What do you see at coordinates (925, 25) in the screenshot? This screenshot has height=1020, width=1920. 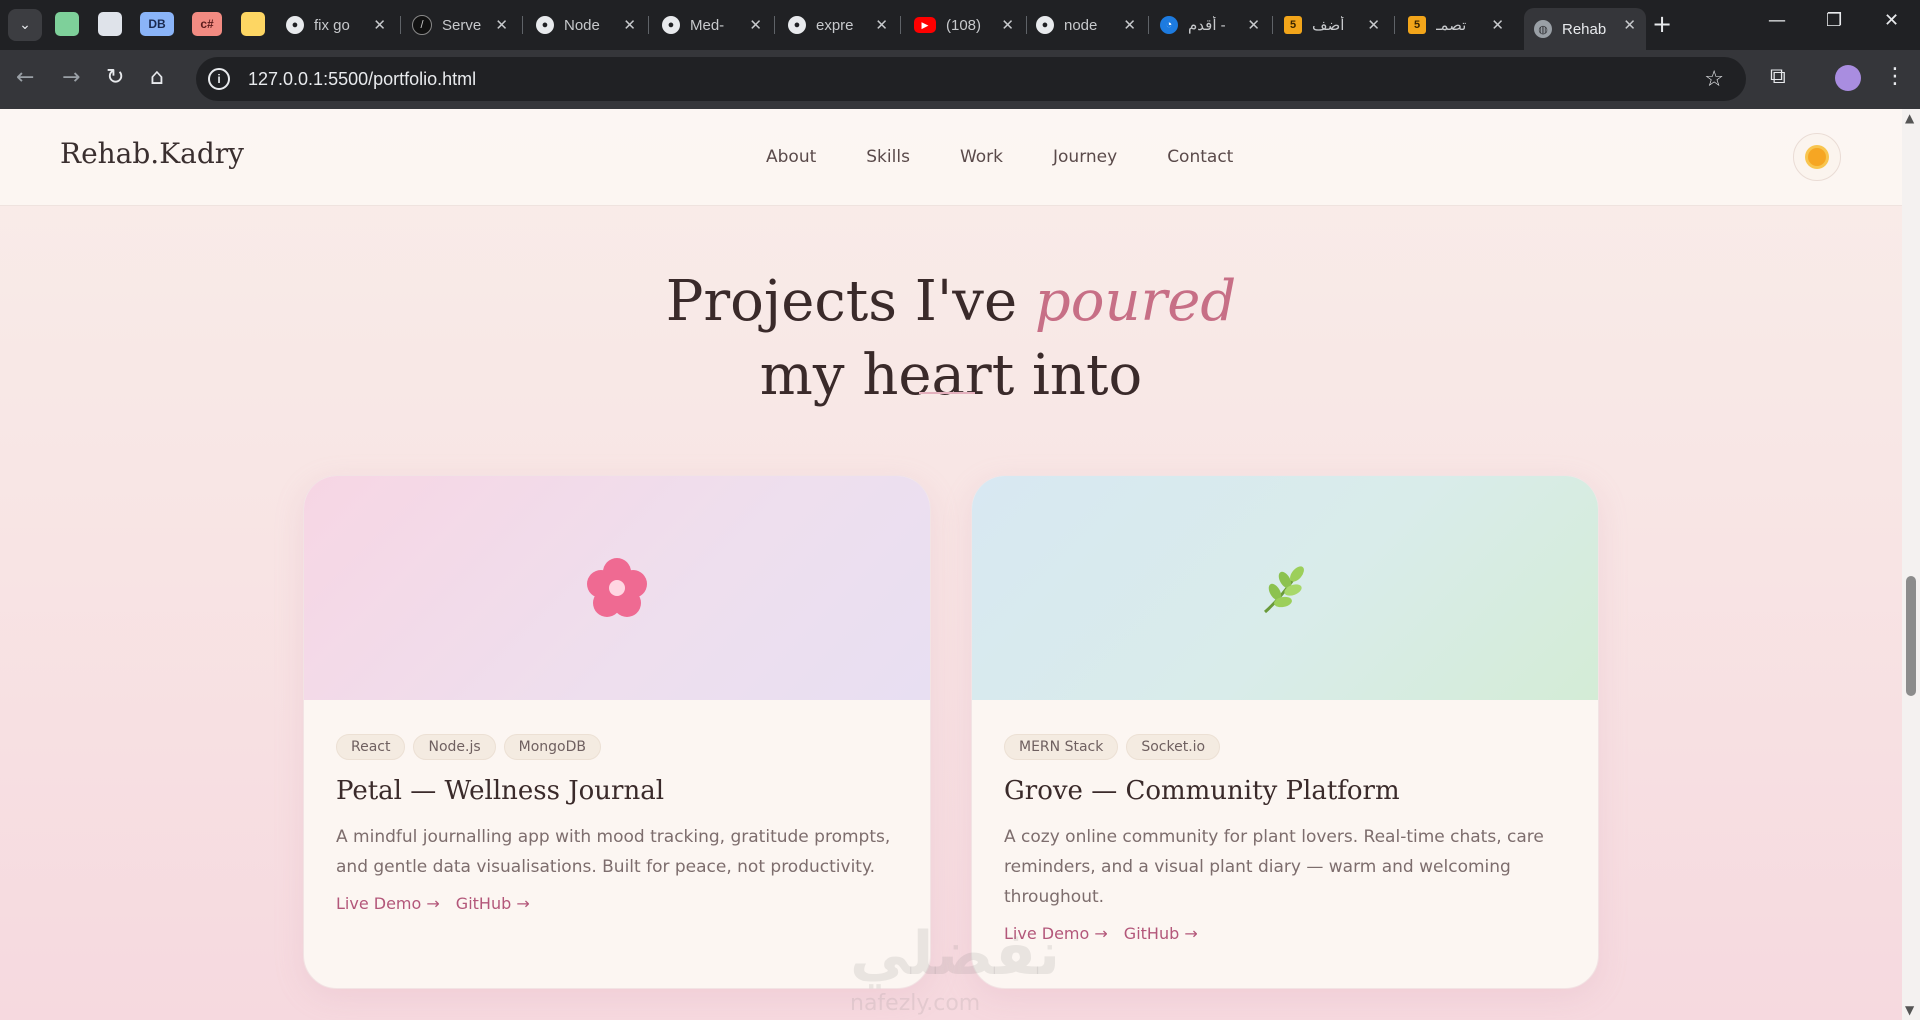 I see `youtube-icon: ▶` at bounding box center [925, 25].